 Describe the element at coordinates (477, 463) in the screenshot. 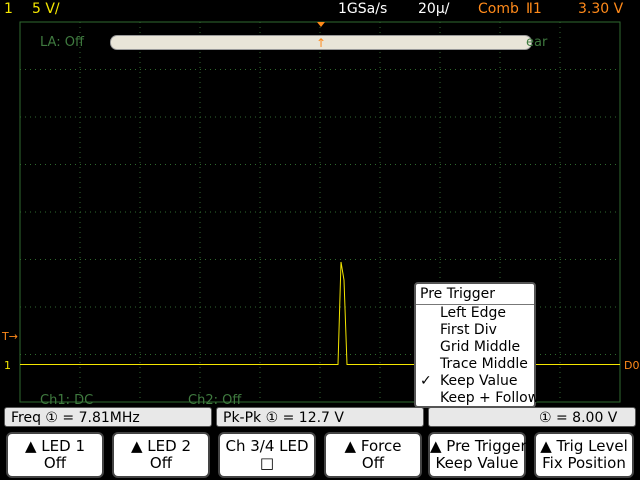

I see `softkey-pretrigger-value: Keep Value` at that location.